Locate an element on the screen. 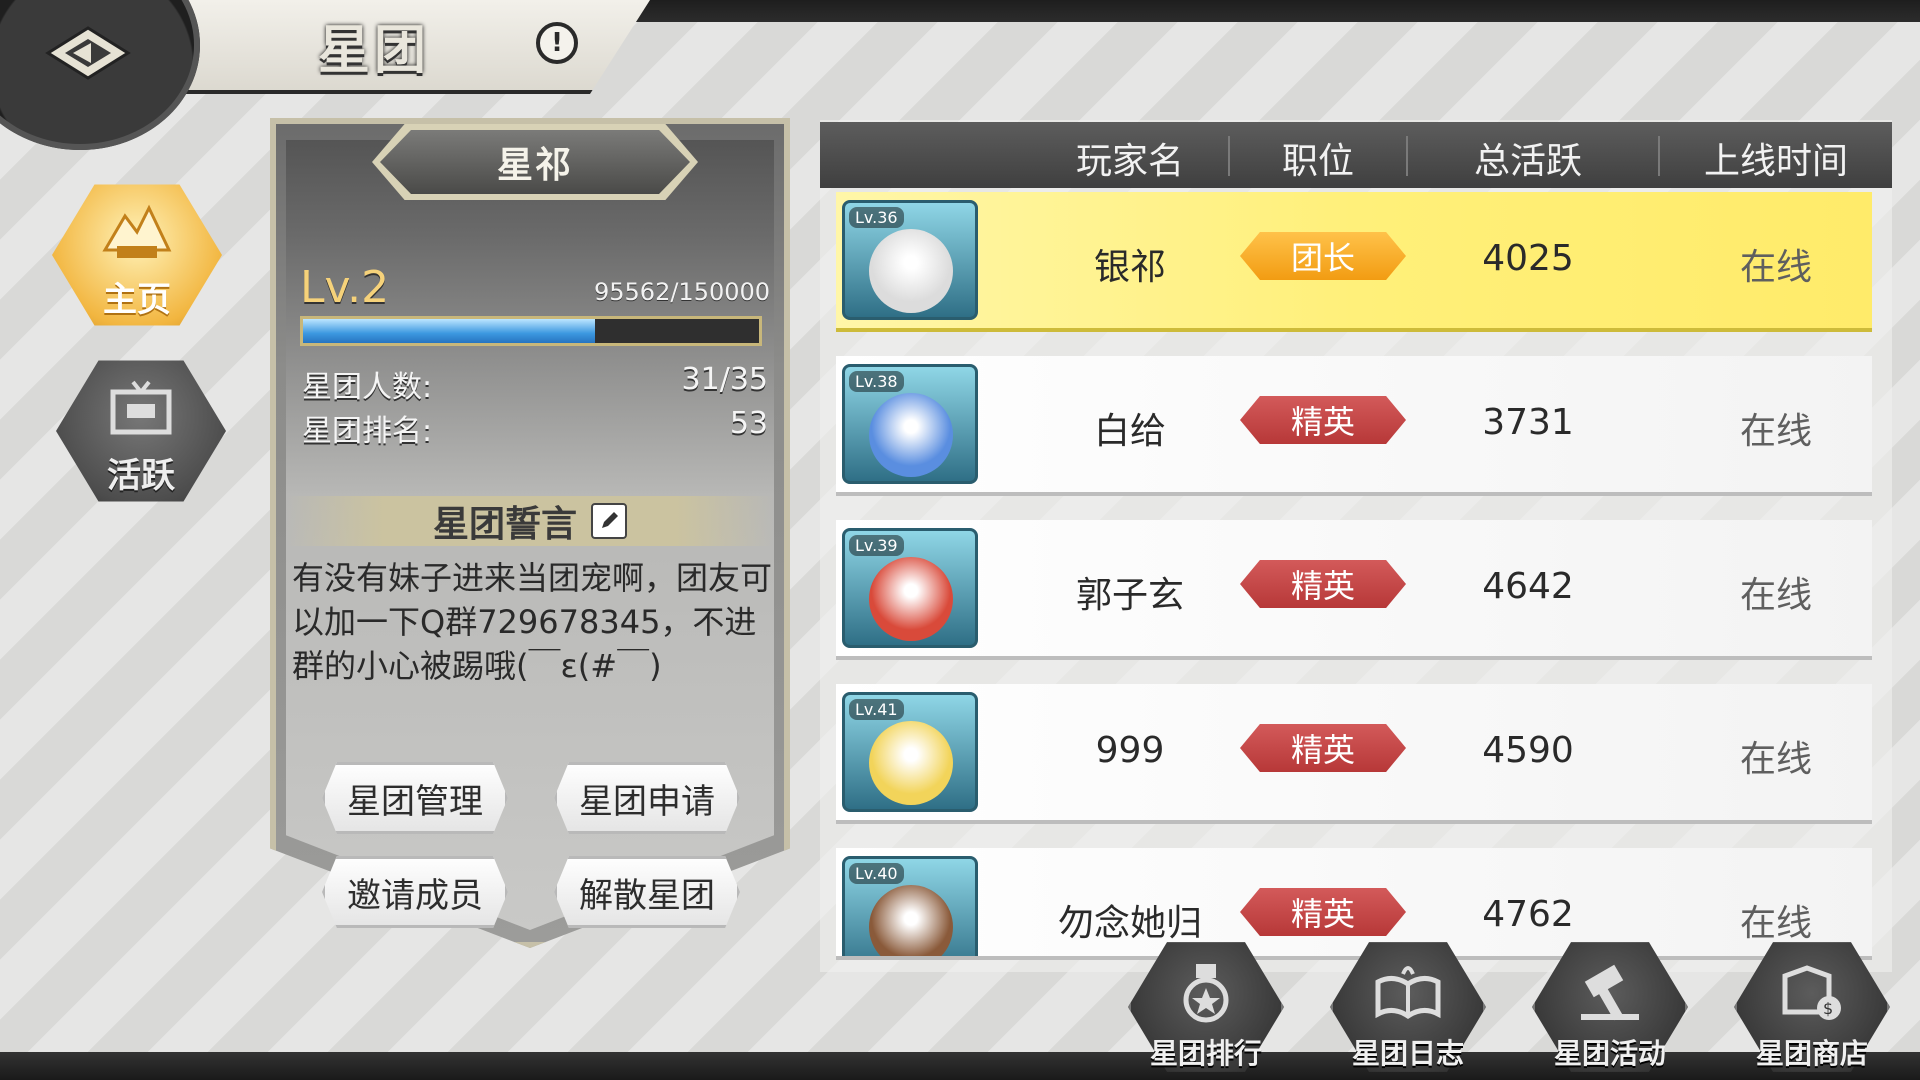  col-online-time: 上线时间 is located at coordinates (1775, 161).